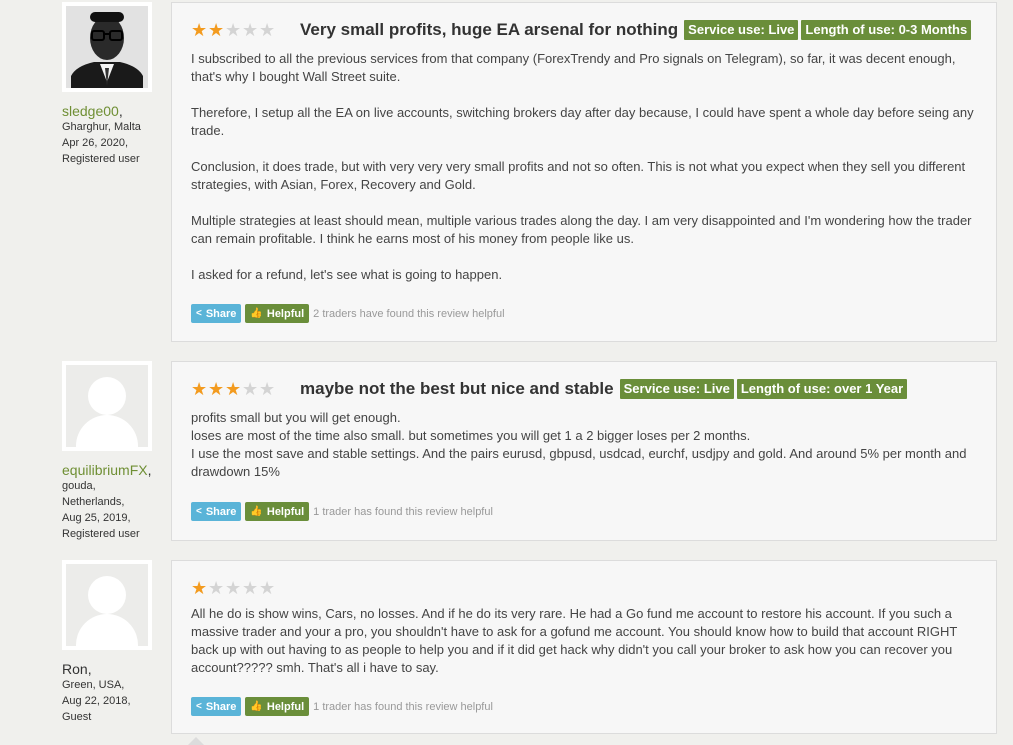 Image resolution: width=1013 pixels, height=745 pixels. I want to click on user-photo-icon, so click(107, 47).